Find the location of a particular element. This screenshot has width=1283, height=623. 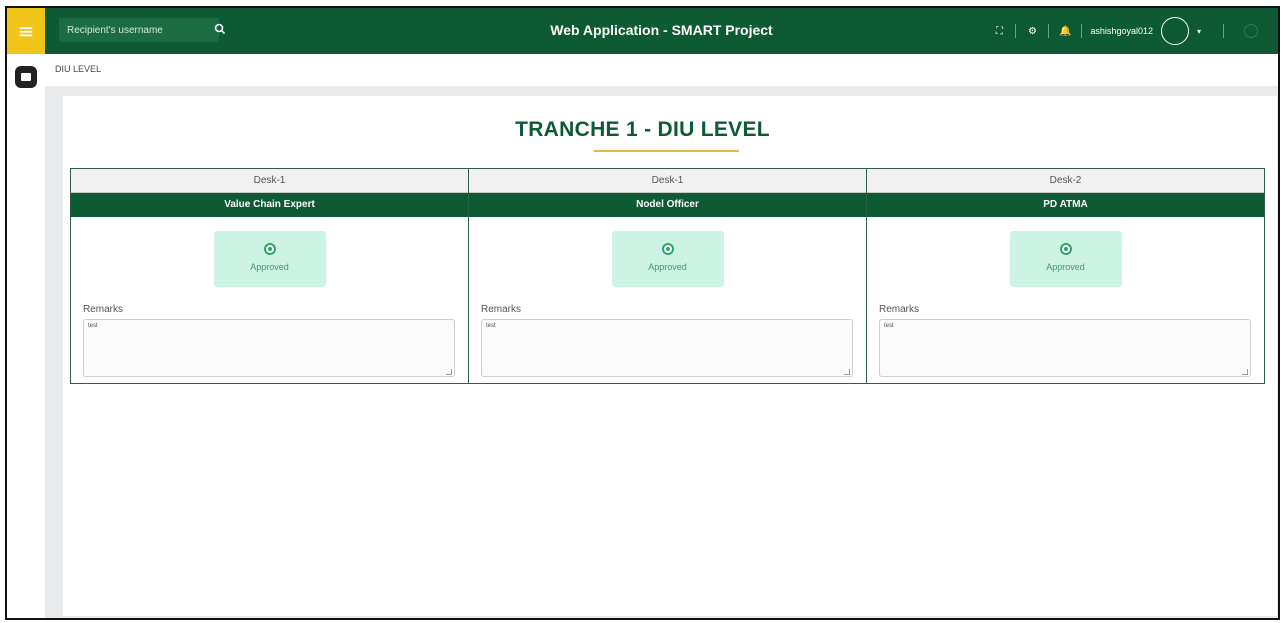

role-header: PD ATMA is located at coordinates (1065, 205).